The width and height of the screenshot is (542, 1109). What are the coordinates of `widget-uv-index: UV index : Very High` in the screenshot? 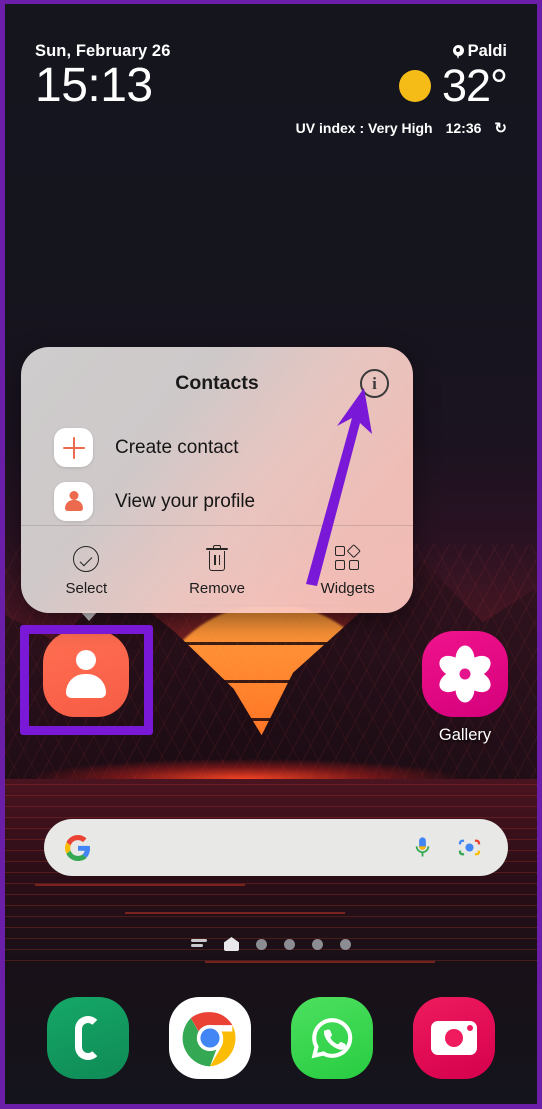 It's located at (364, 127).